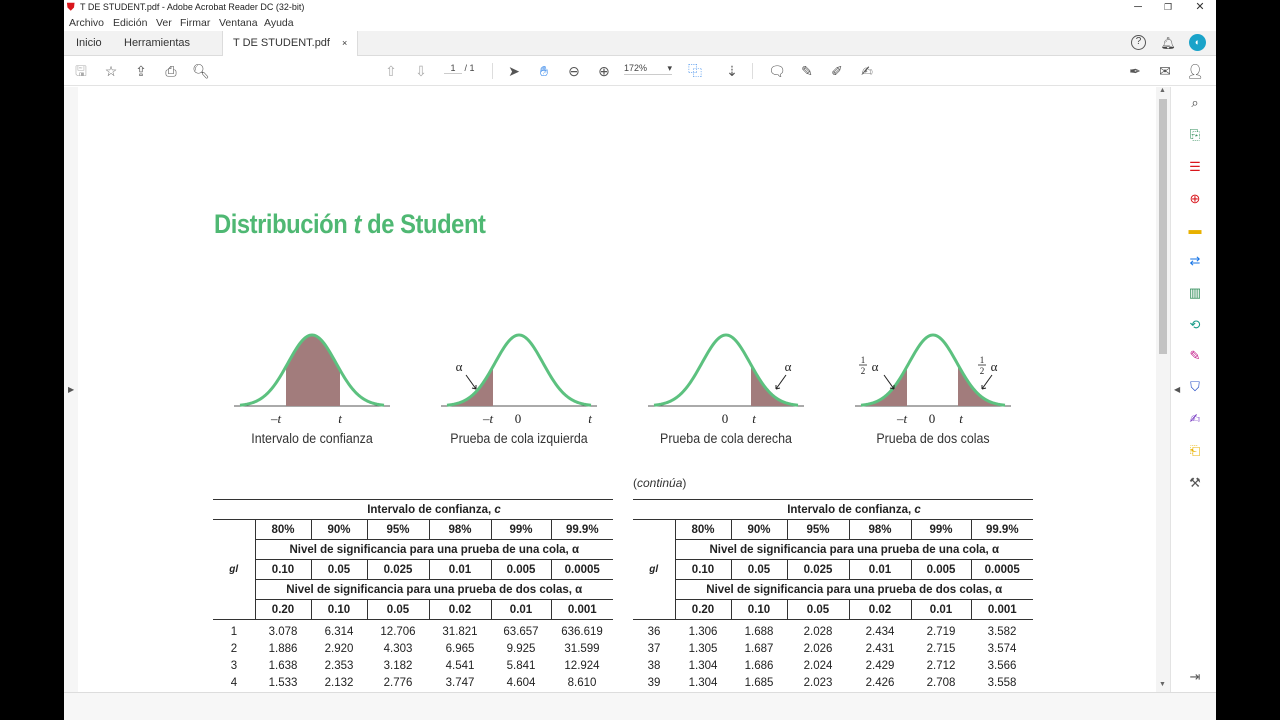 Image resolution: width=1280 pixels, height=720 pixels. I want to click on diagram-ticks: –t t –t 0 t α 0 t α –t 0 t 1 2 α 1 2 α, so click(634, 390).